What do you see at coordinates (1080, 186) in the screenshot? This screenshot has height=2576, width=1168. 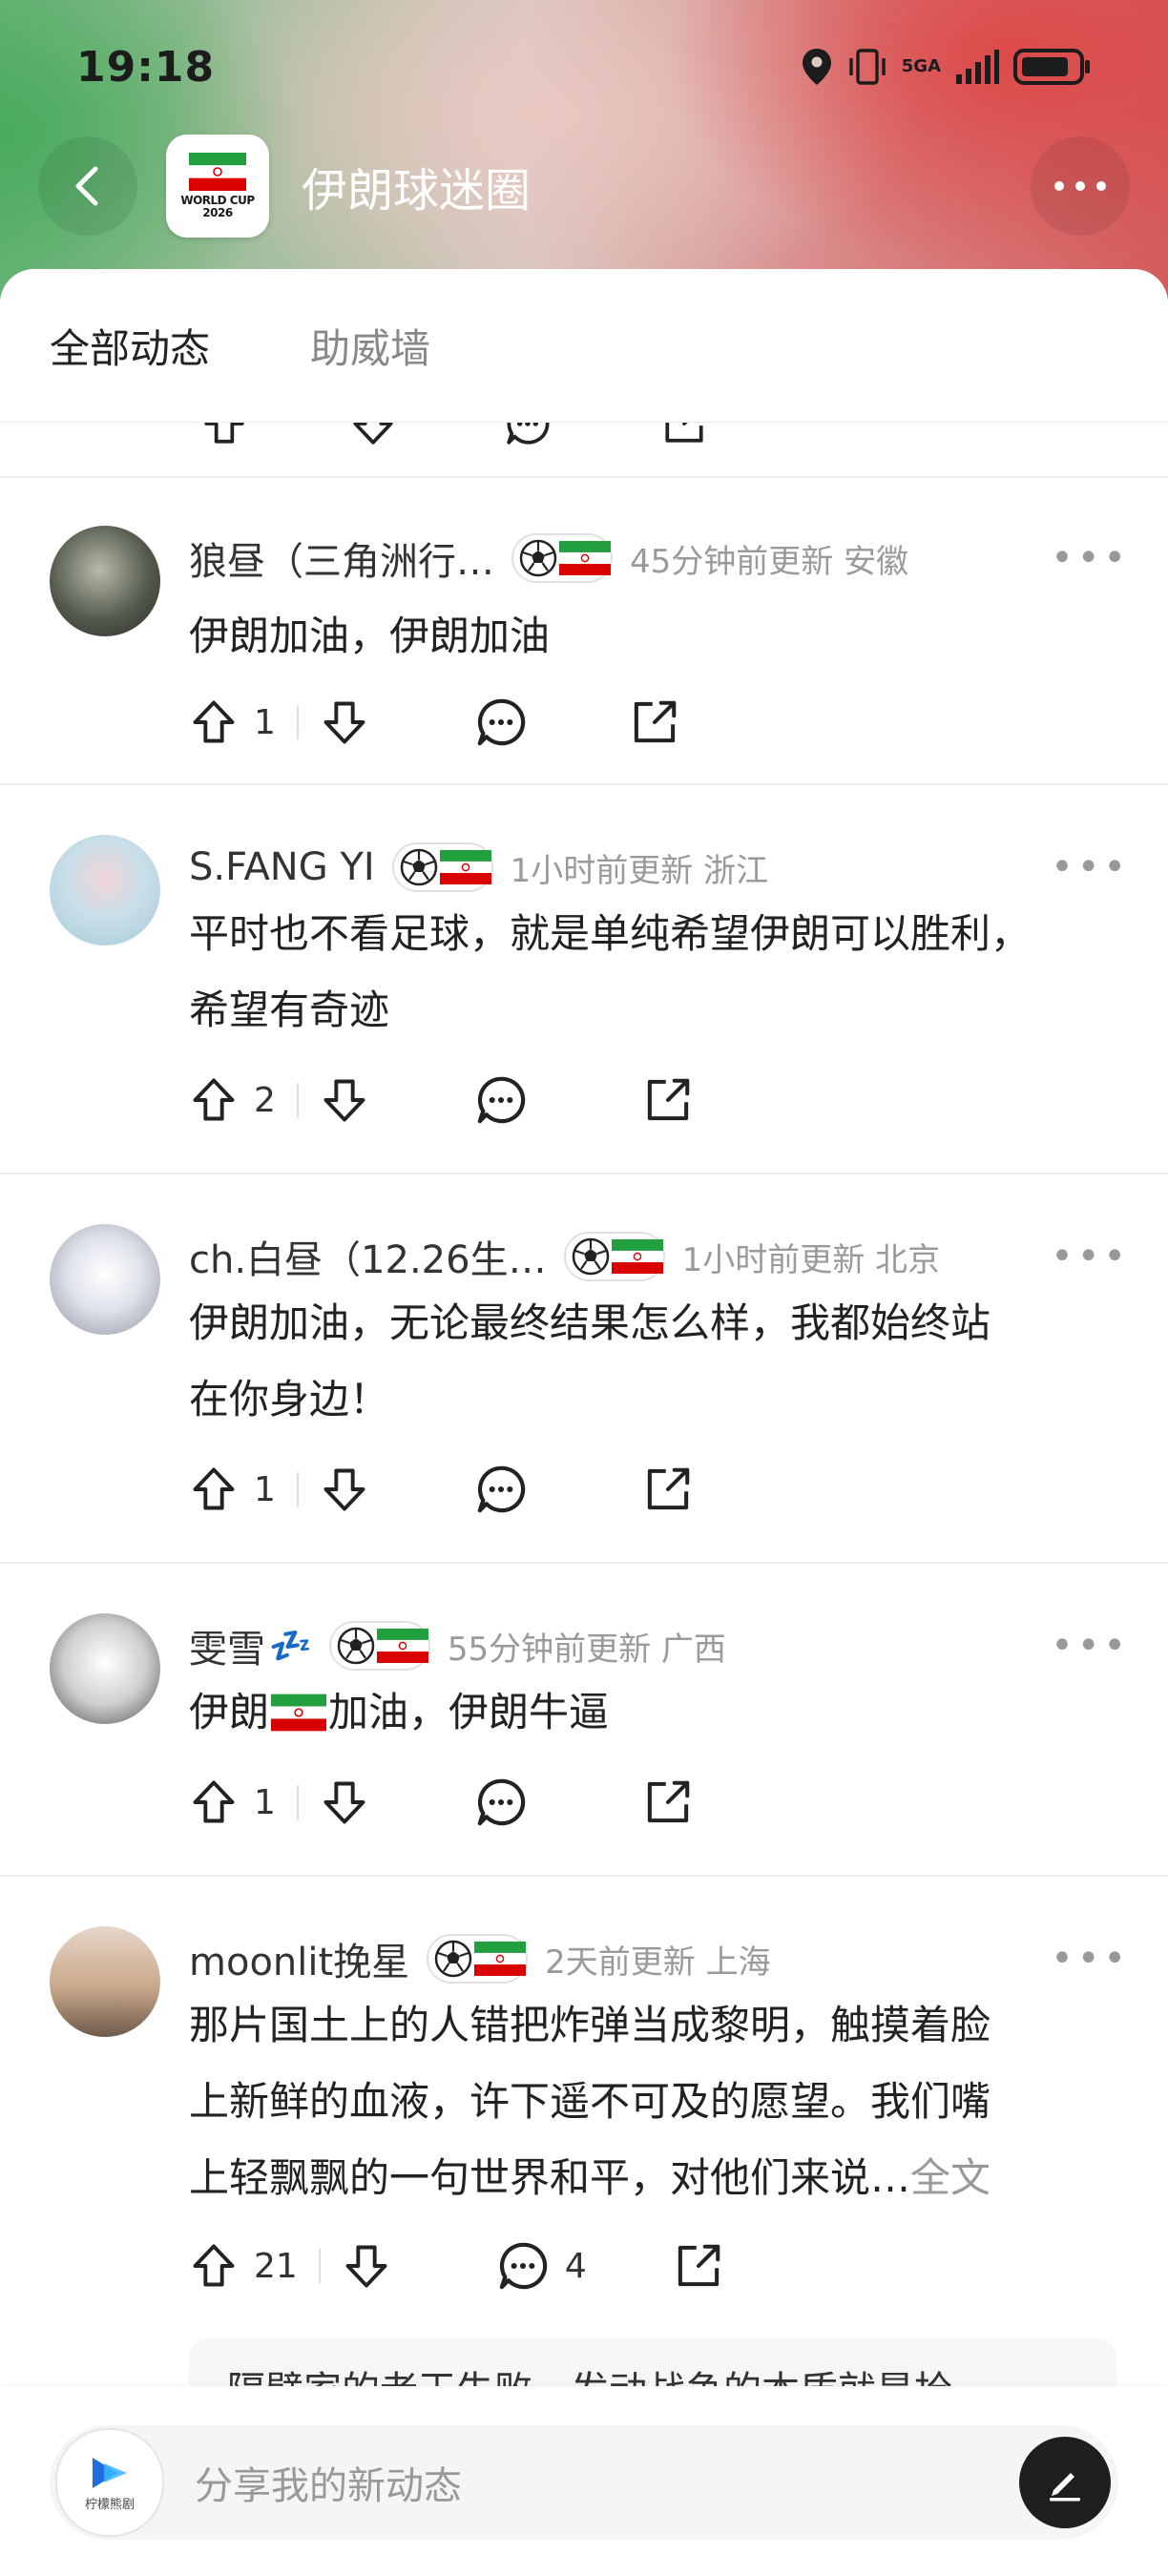 I see `more-options-button` at bounding box center [1080, 186].